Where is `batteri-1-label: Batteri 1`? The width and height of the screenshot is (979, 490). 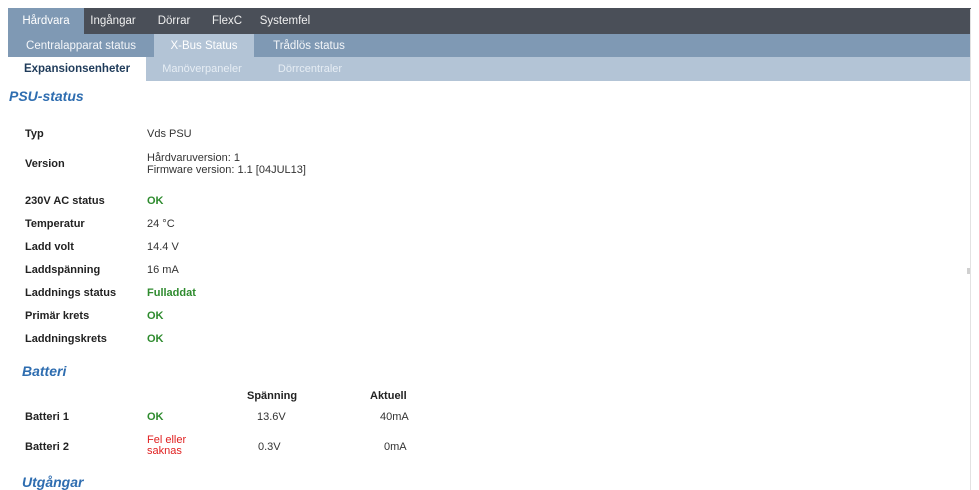
batteri-1-label: Batteri 1 is located at coordinates (47, 417).